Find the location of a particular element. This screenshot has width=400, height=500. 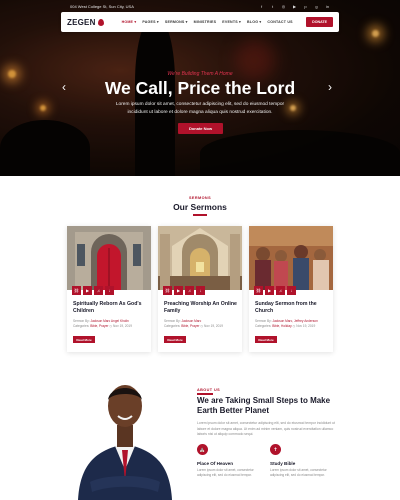

sermon-title: Spiritually Reborn As God's Children is located at coordinates (110, 308).